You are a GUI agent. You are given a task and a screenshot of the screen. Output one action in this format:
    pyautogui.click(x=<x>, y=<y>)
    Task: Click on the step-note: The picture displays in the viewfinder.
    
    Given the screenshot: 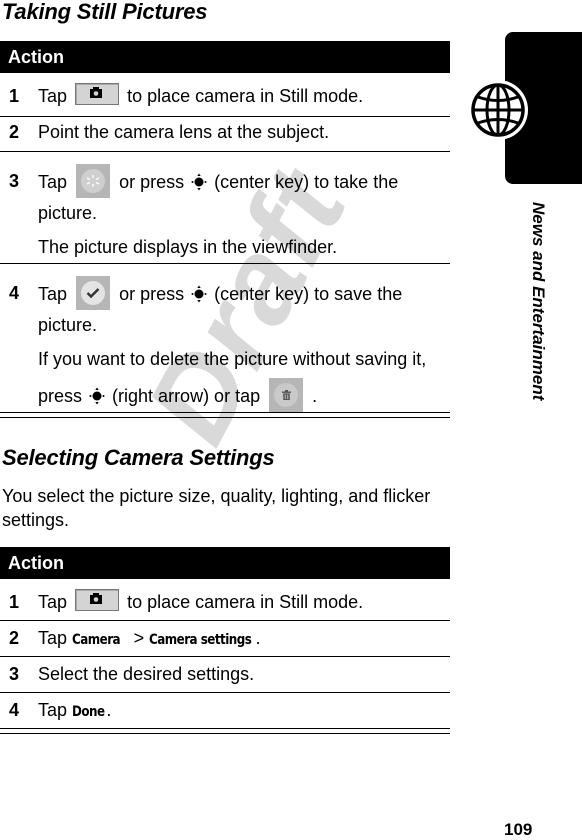 What is the action you would take?
    pyautogui.click(x=188, y=247)
    